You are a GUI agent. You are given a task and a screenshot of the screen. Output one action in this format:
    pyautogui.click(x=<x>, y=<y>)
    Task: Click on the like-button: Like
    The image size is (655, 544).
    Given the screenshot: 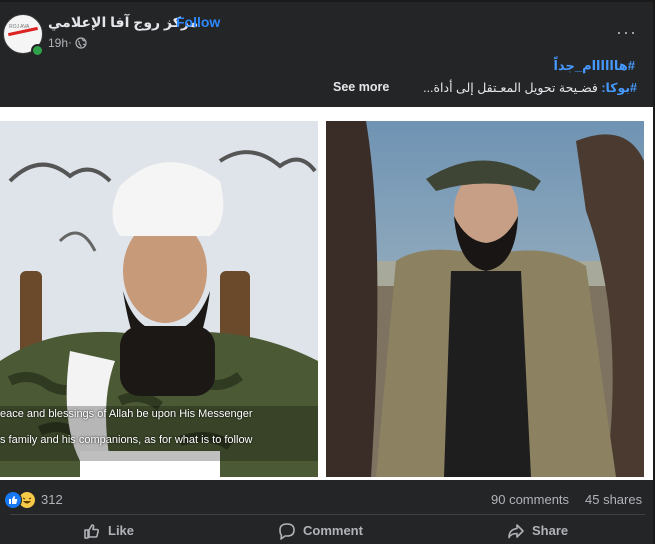 What is the action you would take?
    pyautogui.click(x=117, y=531)
    